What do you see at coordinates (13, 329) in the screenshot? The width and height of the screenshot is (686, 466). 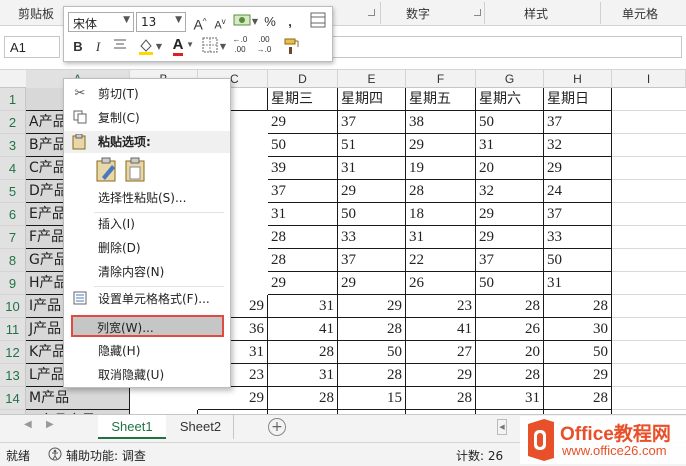 I see `row-header: 11` at bounding box center [13, 329].